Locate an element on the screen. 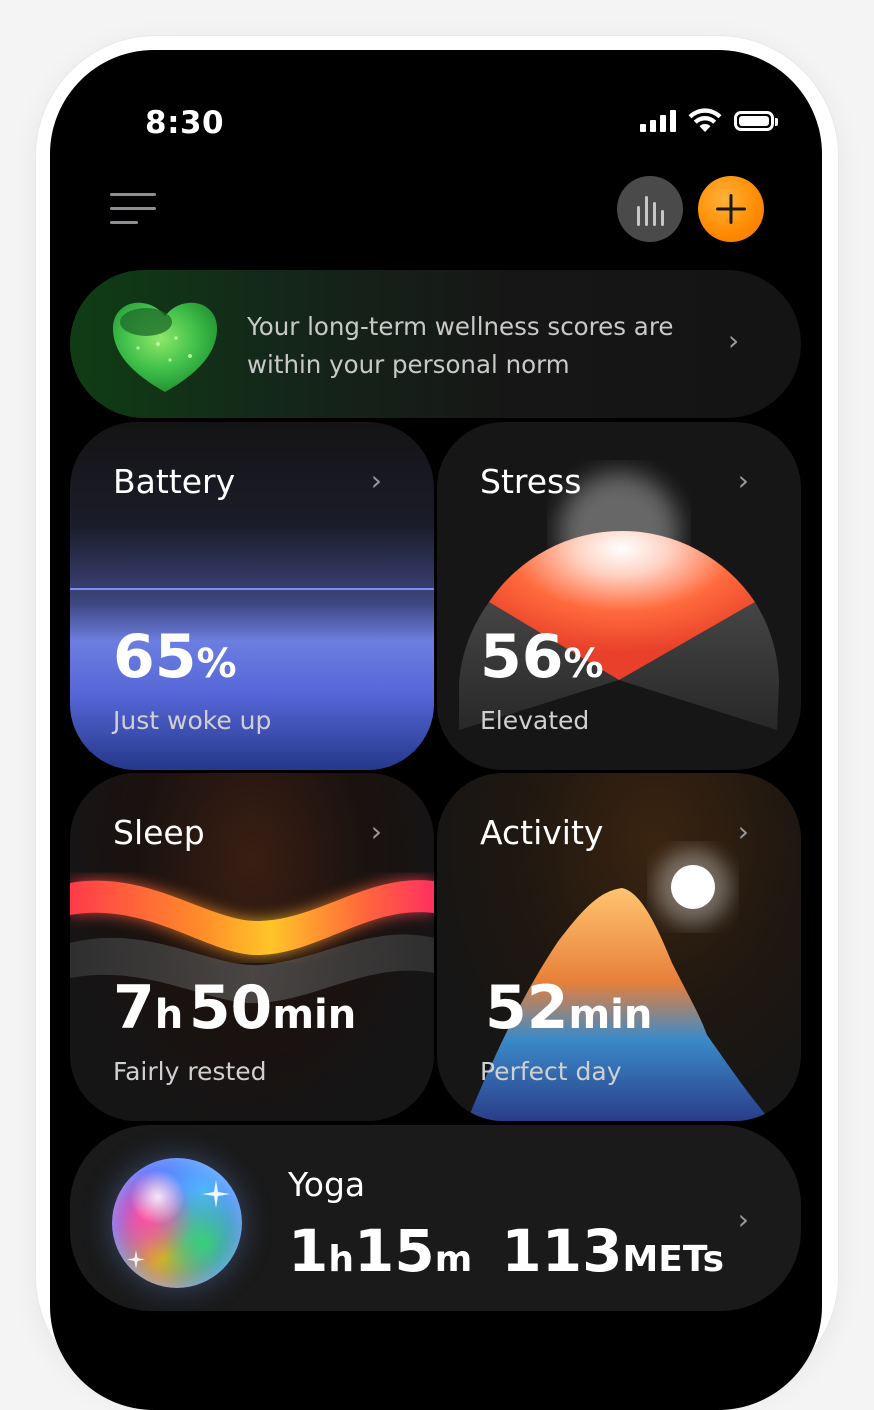  battery-card: Battery › 65% Just woke up is located at coordinates (252, 596).